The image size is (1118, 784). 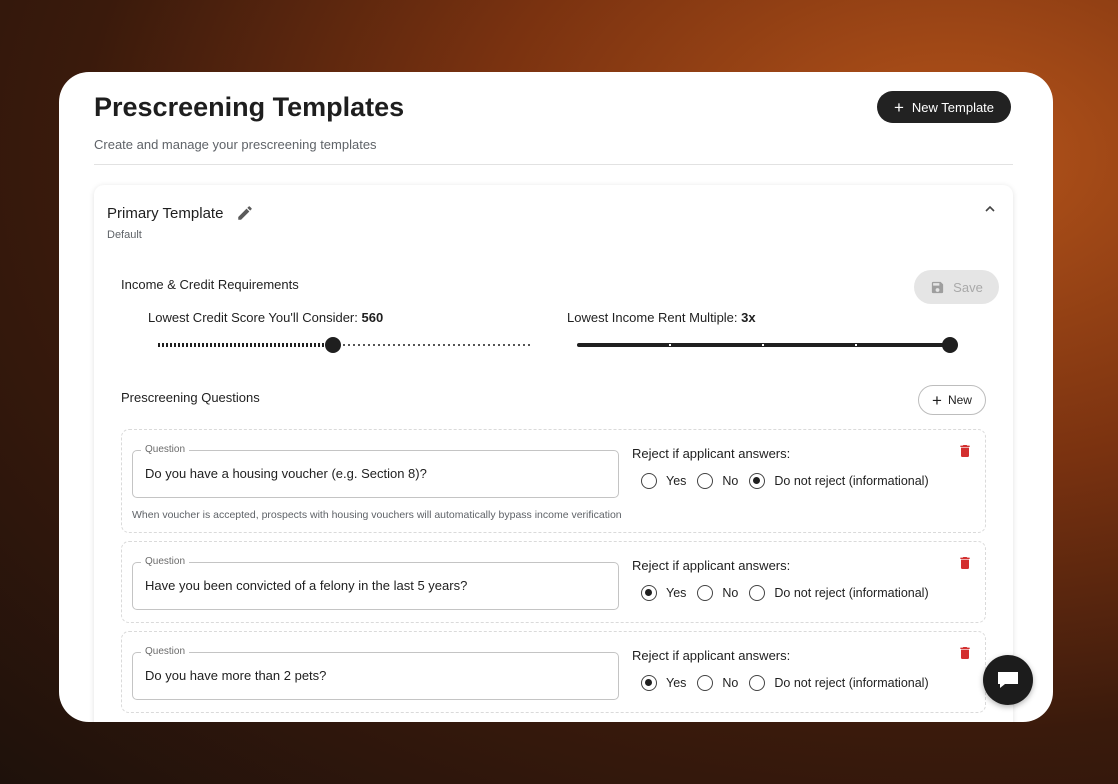 What do you see at coordinates (165, 213) in the screenshot?
I see `template-name: Primary Template` at bounding box center [165, 213].